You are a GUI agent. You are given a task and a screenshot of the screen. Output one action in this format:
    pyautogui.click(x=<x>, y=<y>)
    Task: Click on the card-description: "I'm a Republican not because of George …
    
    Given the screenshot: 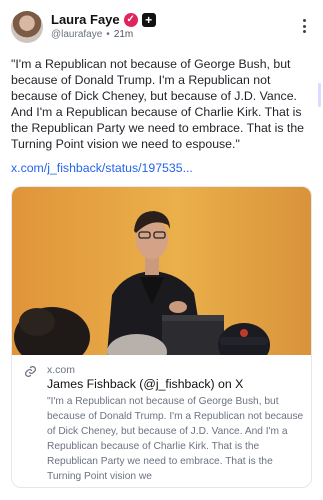 What is the action you would take?
    pyautogui.click(x=175, y=439)
    